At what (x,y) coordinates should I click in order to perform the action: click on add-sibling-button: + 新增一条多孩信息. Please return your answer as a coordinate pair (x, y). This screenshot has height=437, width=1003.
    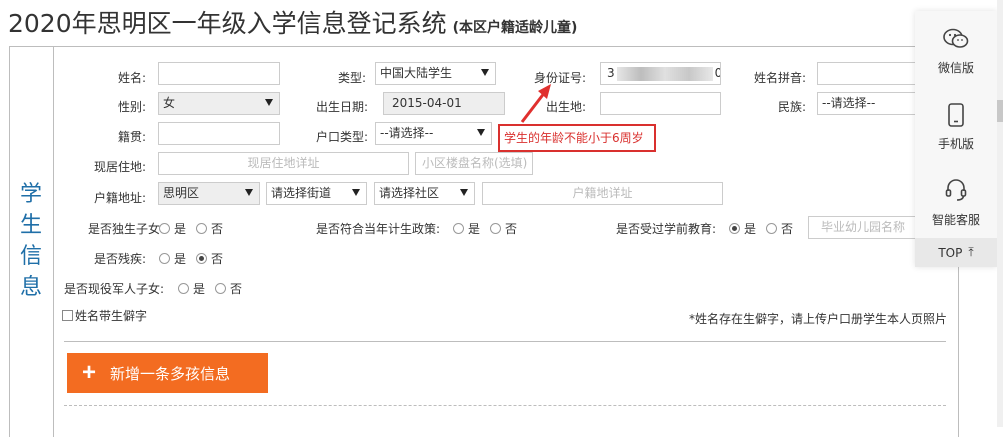
    Looking at the image, I should click on (167, 373).